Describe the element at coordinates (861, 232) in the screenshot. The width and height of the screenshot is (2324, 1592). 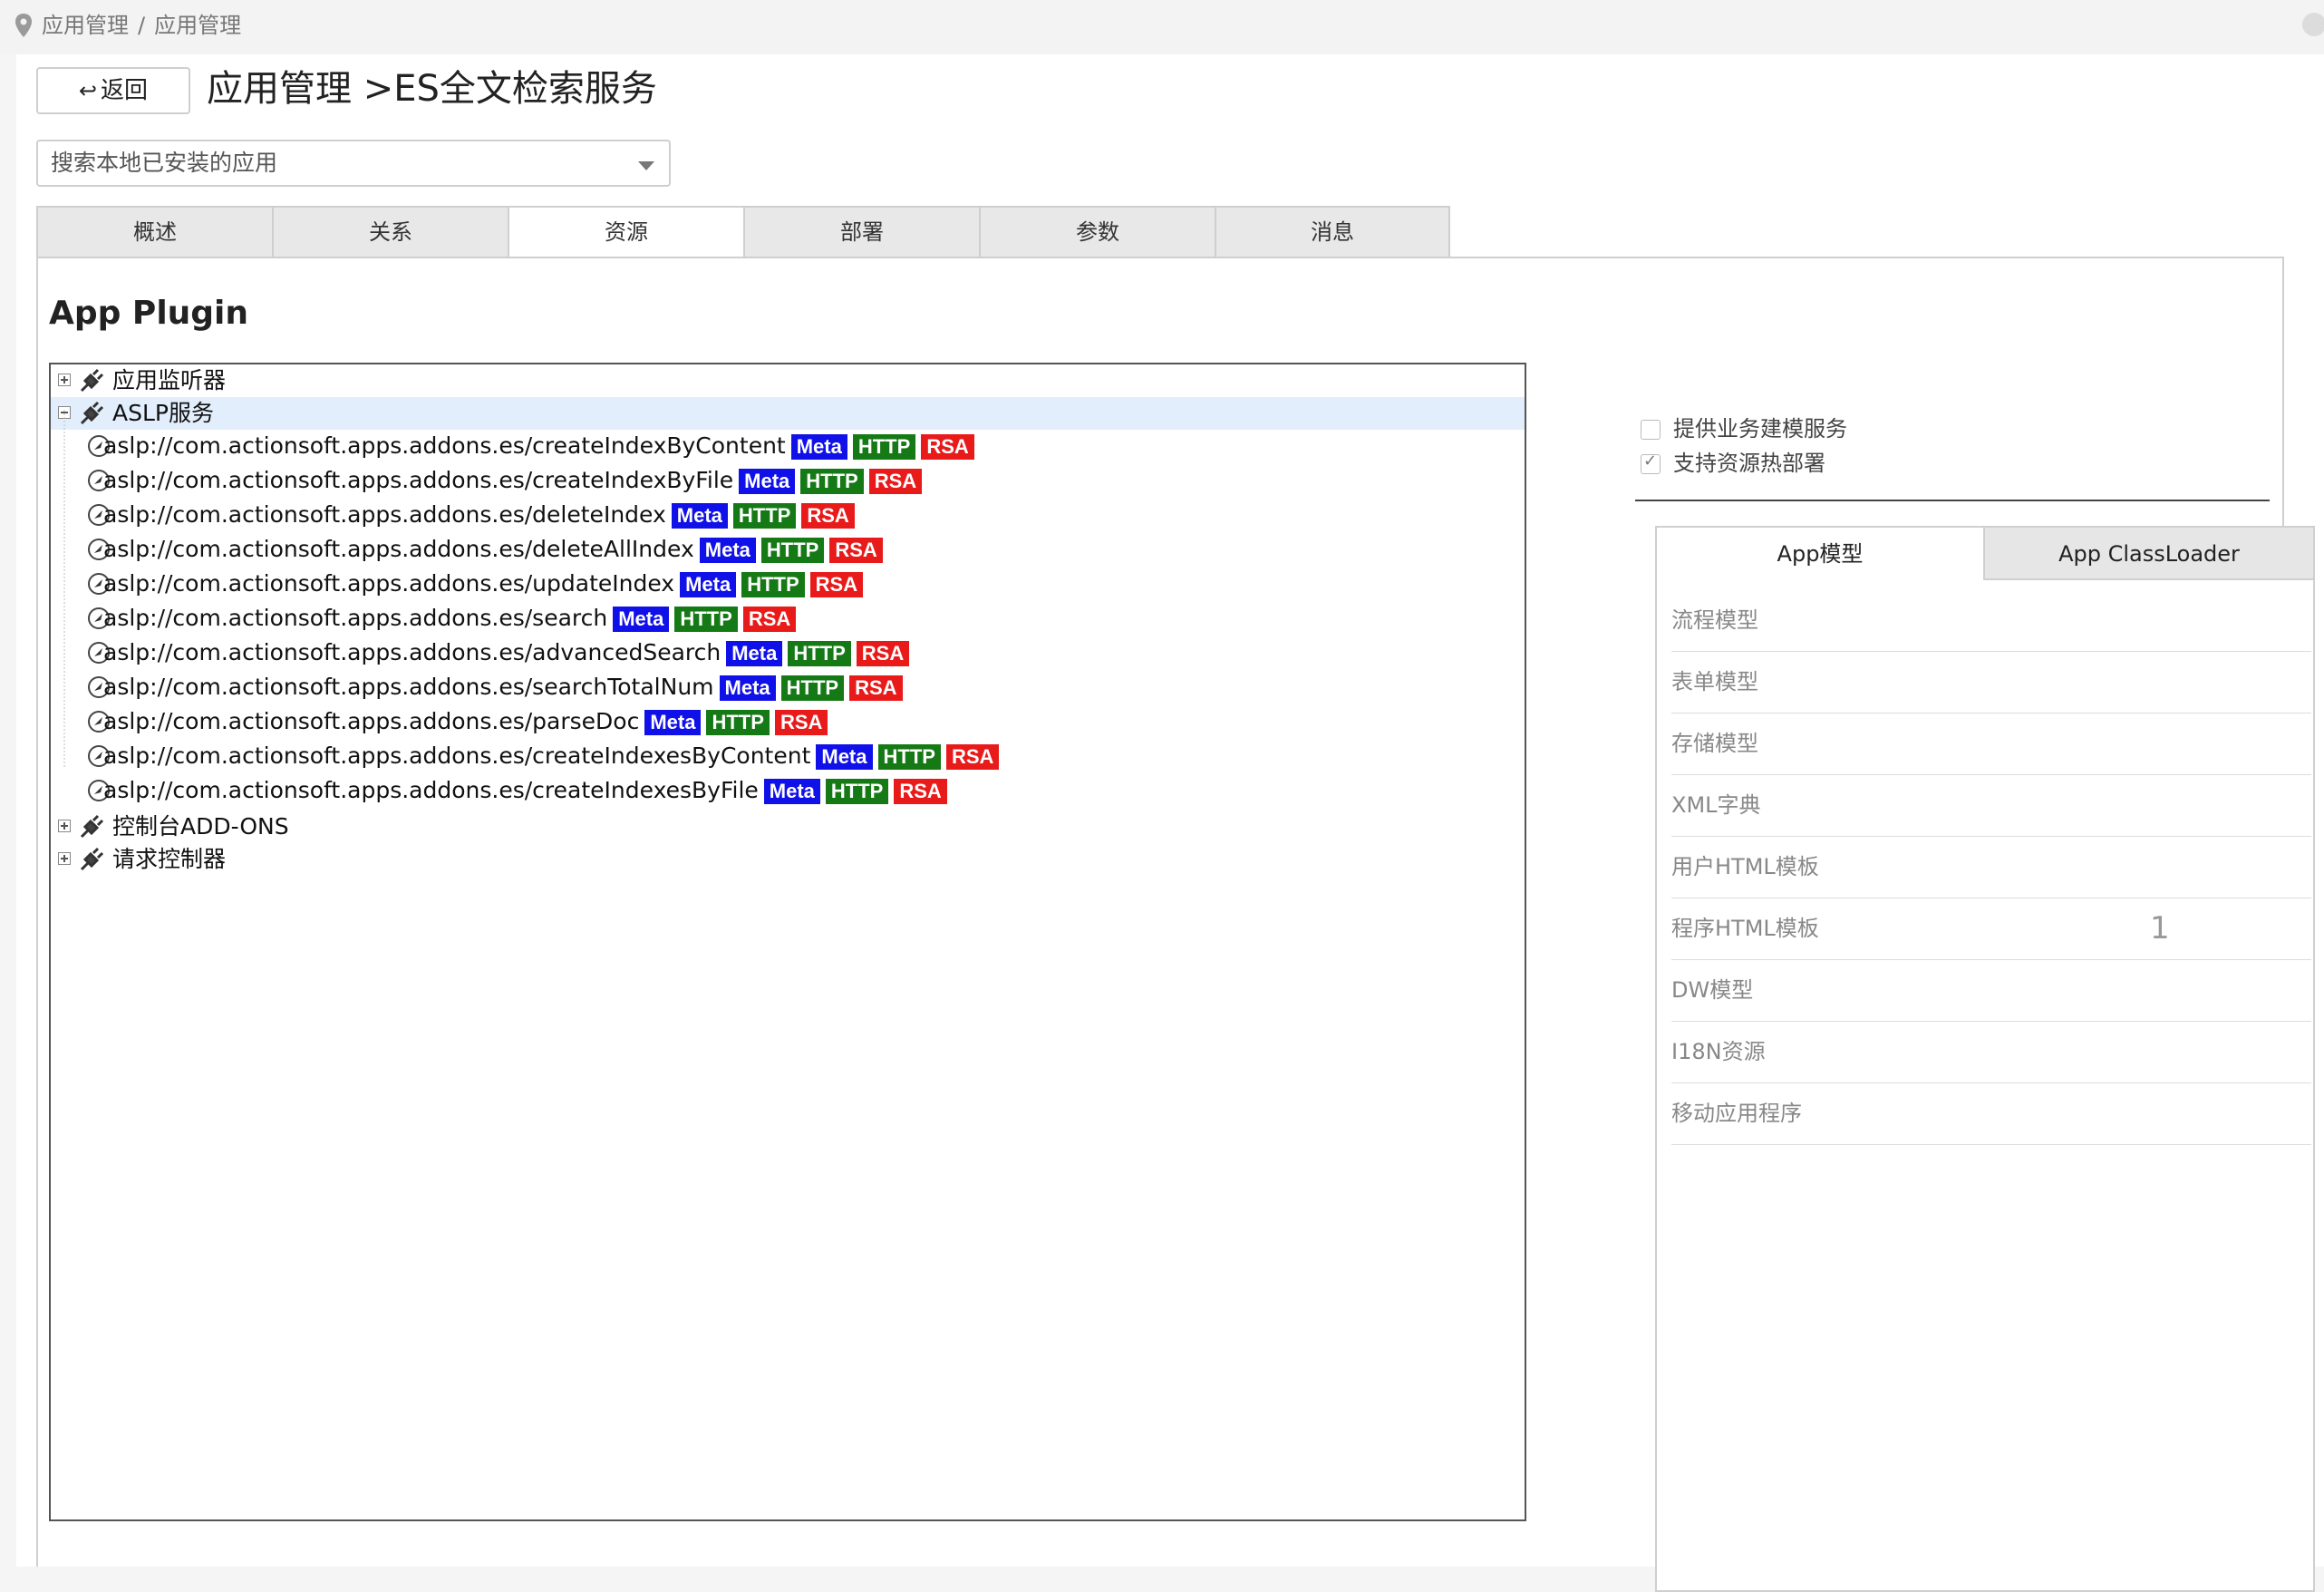
I see `tab-deploy: 部署` at that location.